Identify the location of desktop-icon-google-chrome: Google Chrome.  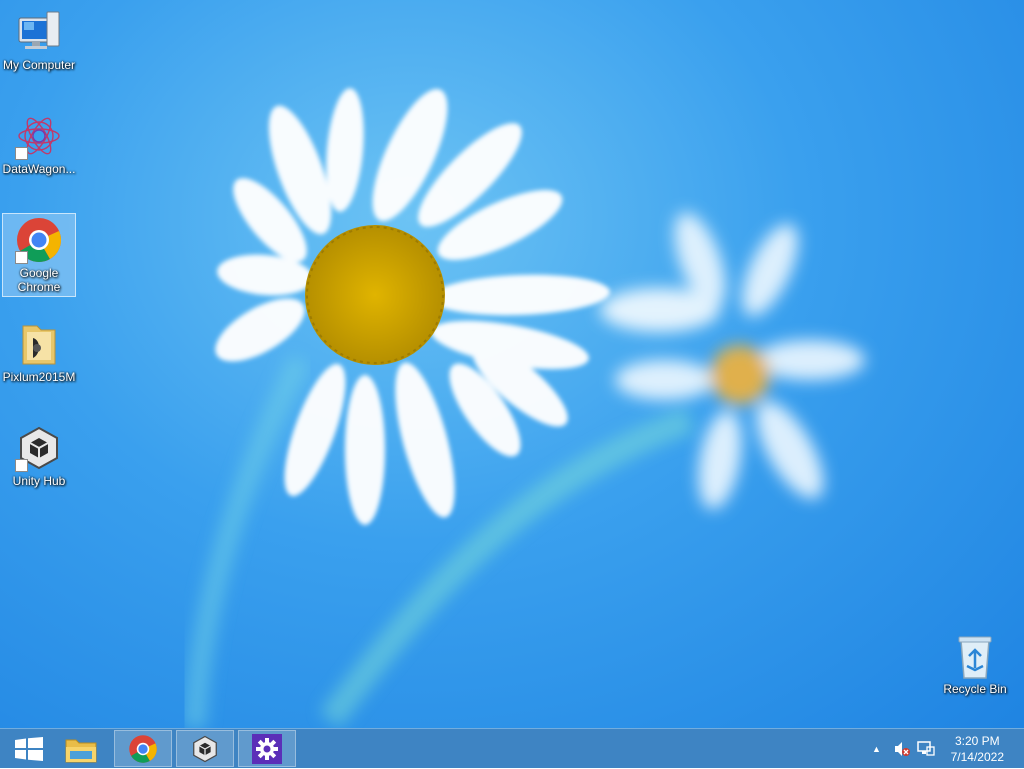
(39, 255).